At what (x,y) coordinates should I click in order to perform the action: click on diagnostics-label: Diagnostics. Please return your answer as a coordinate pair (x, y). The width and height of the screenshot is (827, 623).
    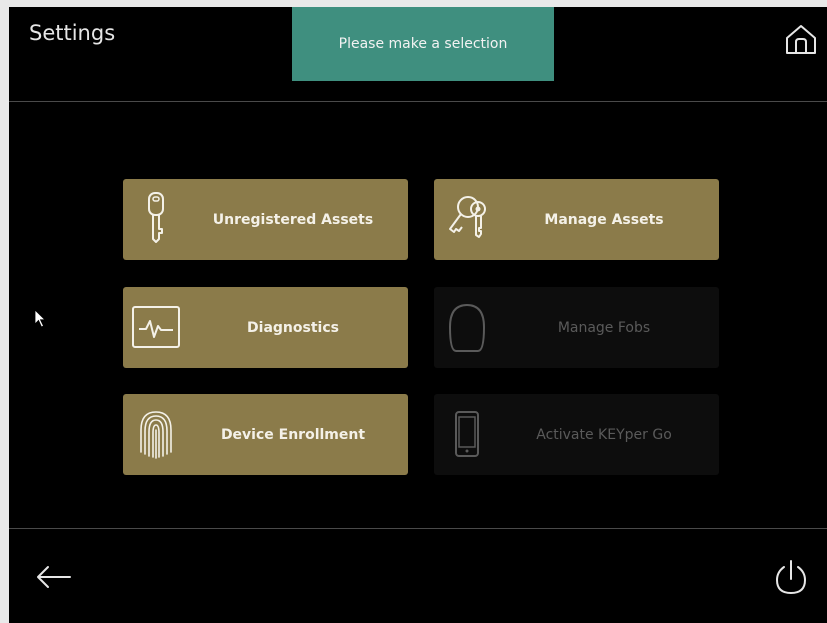
    Looking at the image, I should click on (293, 327).